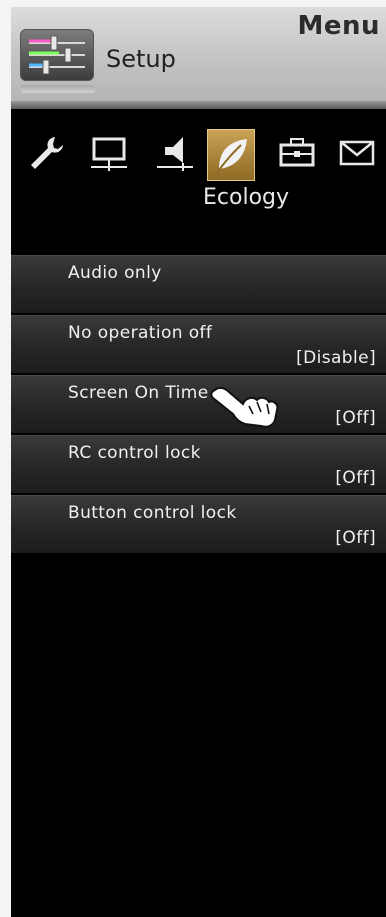 This screenshot has height=917, width=386. I want to click on tab-audio, so click(175, 153).